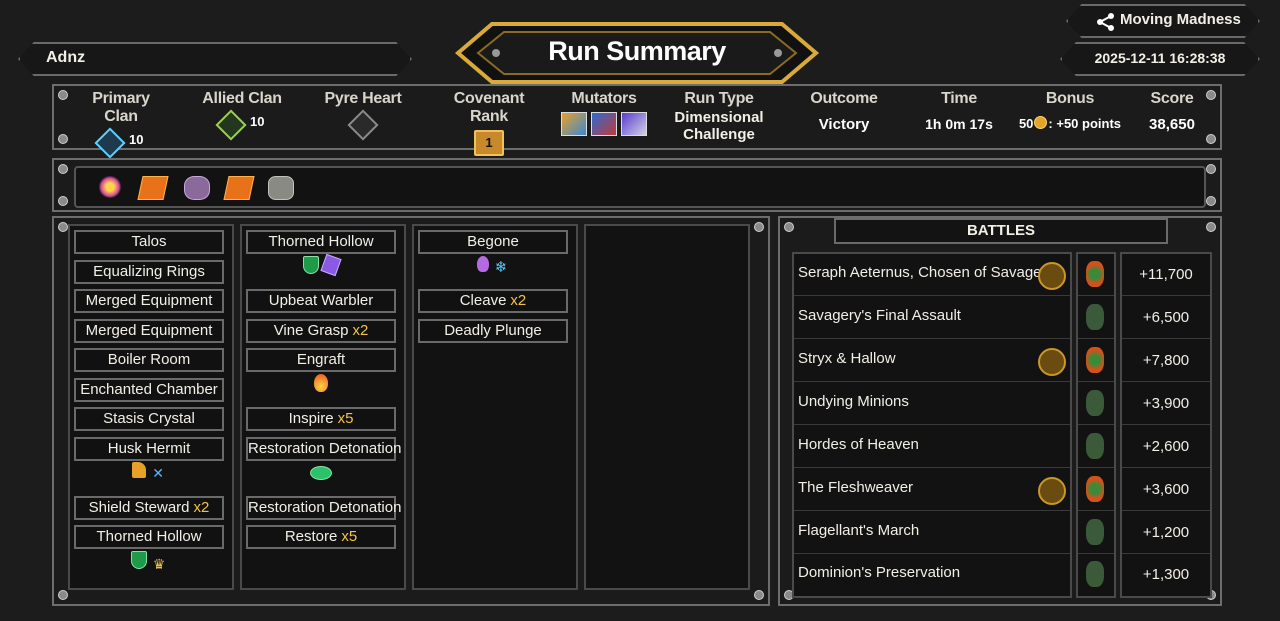 This screenshot has height=621, width=1280. I want to click on deck-card: Restore x5, so click(321, 537).